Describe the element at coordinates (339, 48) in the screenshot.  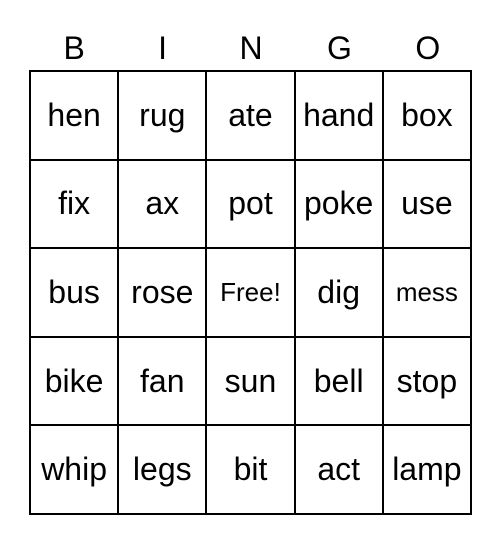
I see `header-letter-g: G` at that location.